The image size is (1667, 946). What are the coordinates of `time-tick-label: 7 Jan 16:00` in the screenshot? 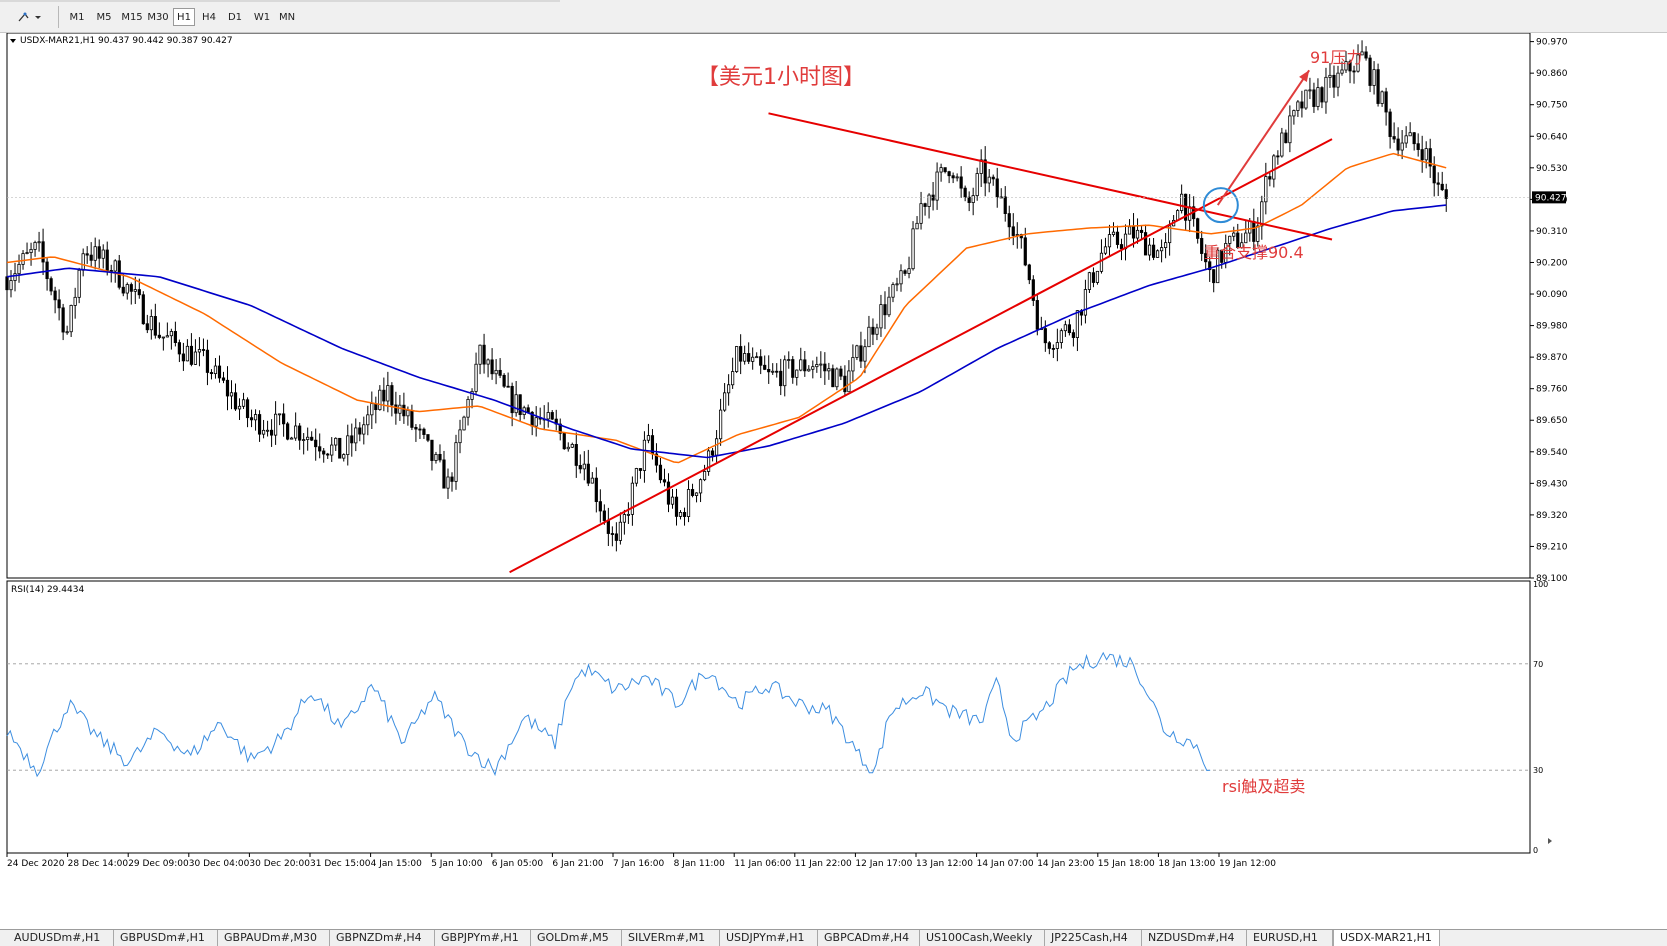 It's located at (639, 864).